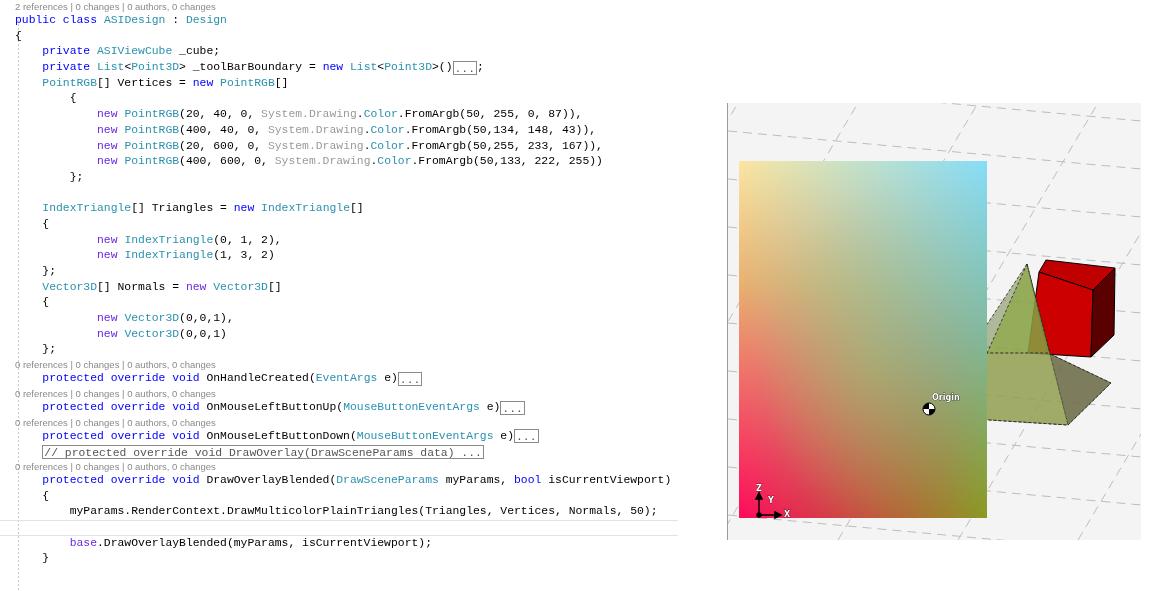 This screenshot has height=591, width=1174. What do you see at coordinates (121, 20) in the screenshot?
I see `code-line: public class ASIDesign : Design` at bounding box center [121, 20].